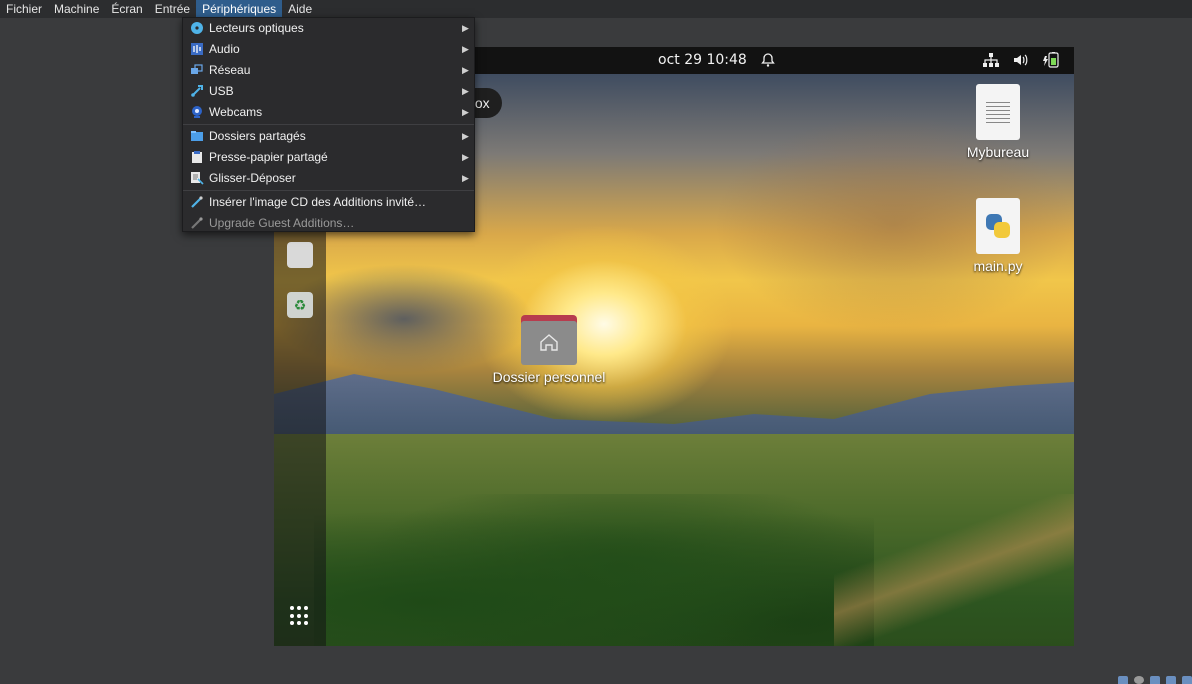 The width and height of the screenshot is (1192, 684). Describe the element at coordinates (328, 91) in the screenshot. I see `menu-item-usb: USB ▶` at that location.